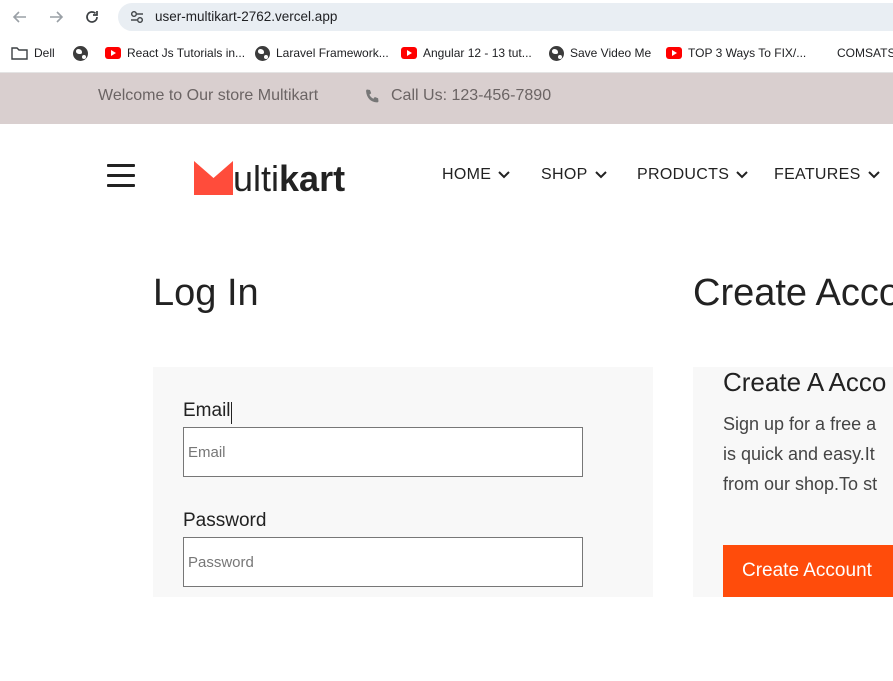  I want to click on nav-label: HOME, so click(467, 174).